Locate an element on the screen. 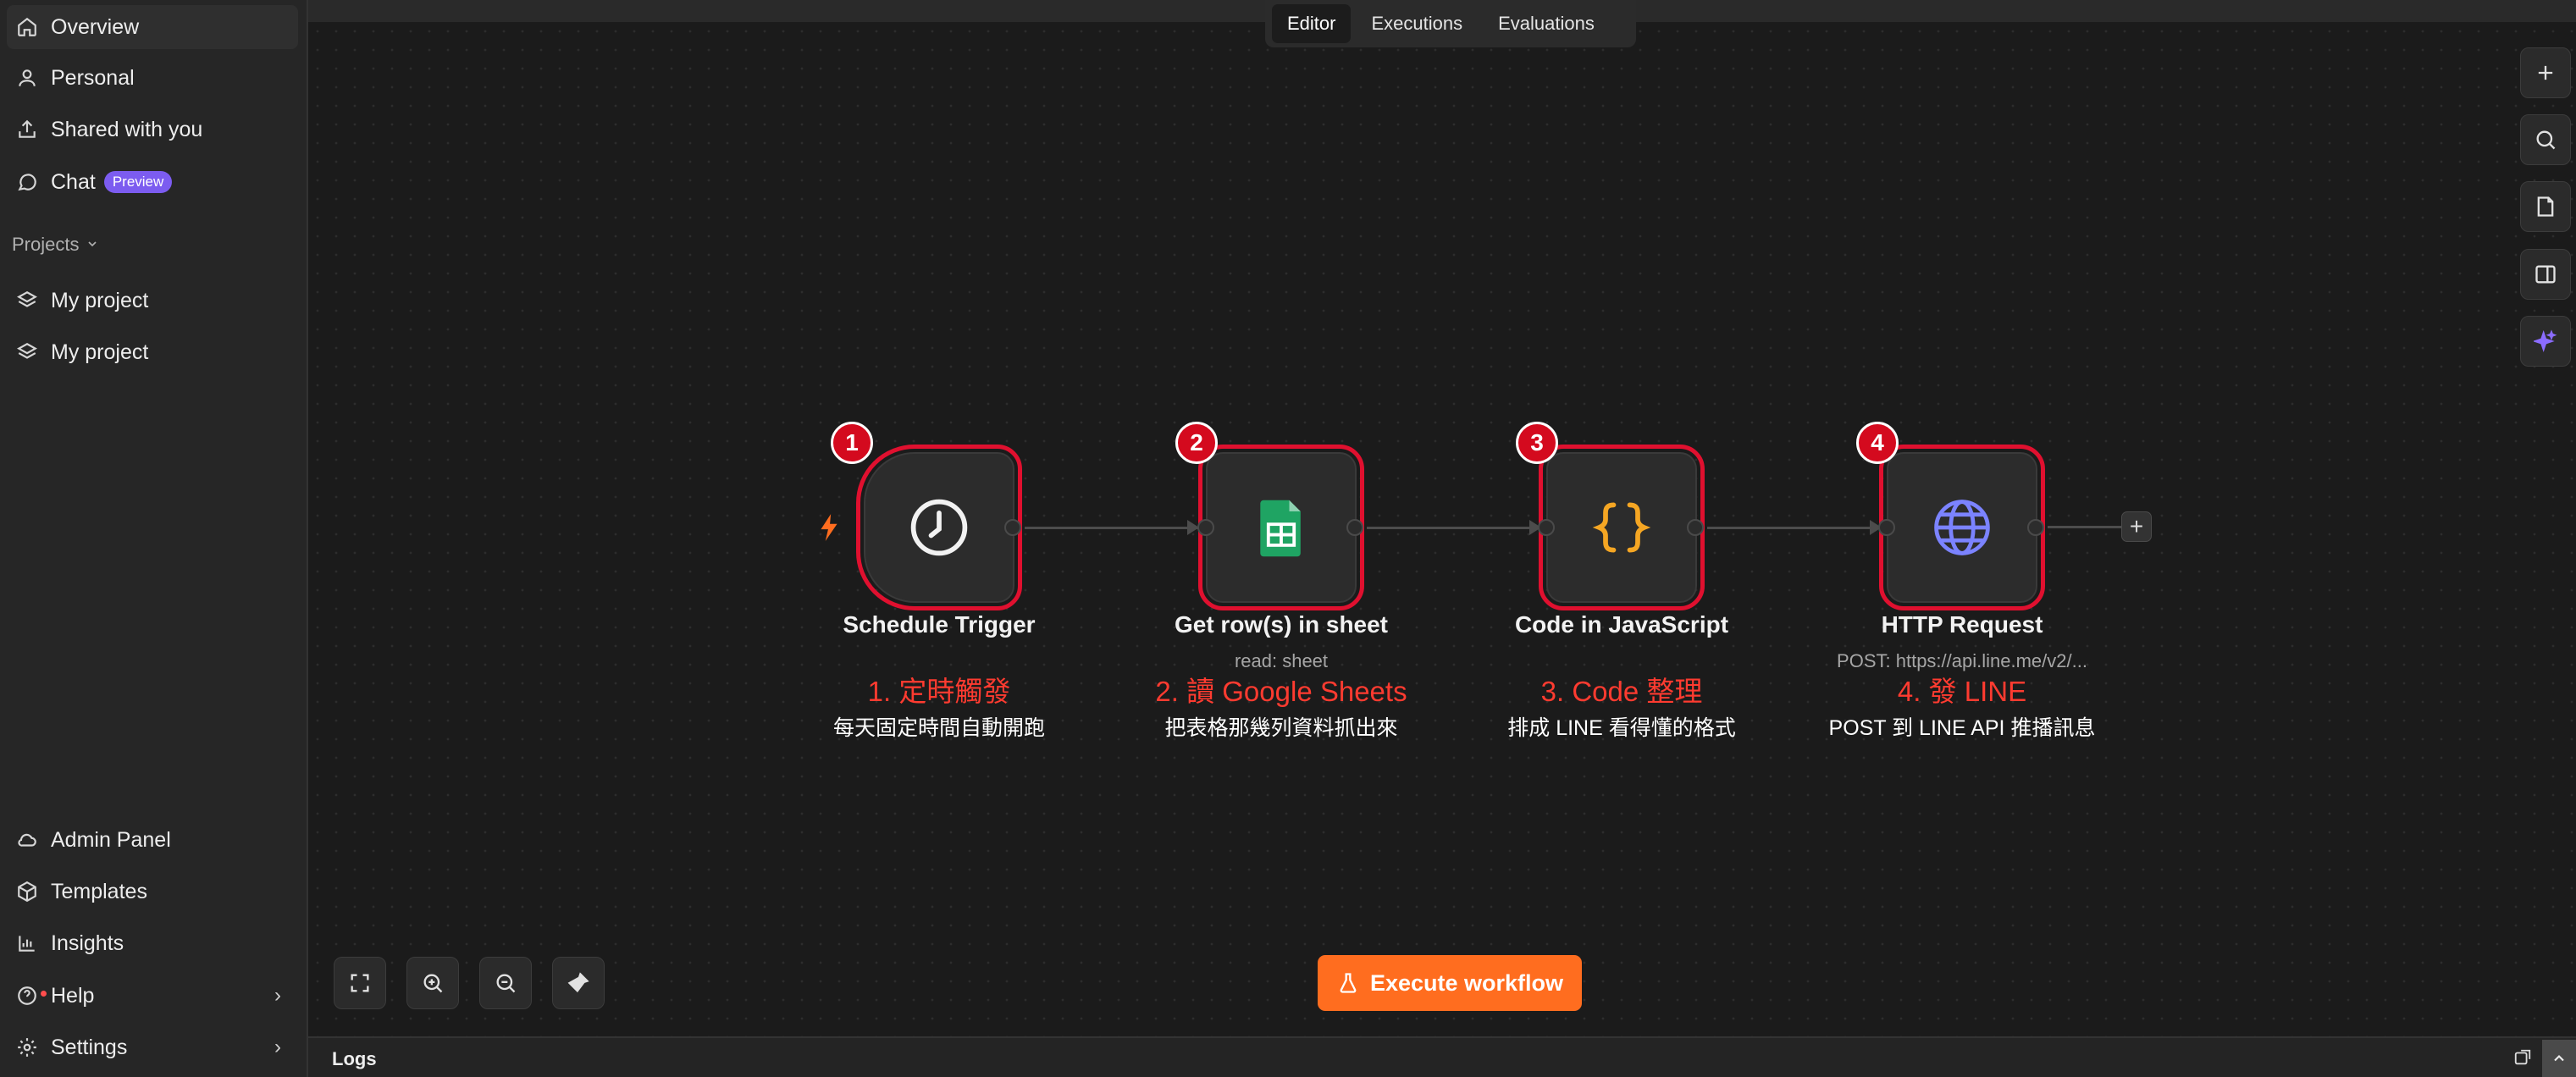  plus-icon is located at coordinates (2545, 72).